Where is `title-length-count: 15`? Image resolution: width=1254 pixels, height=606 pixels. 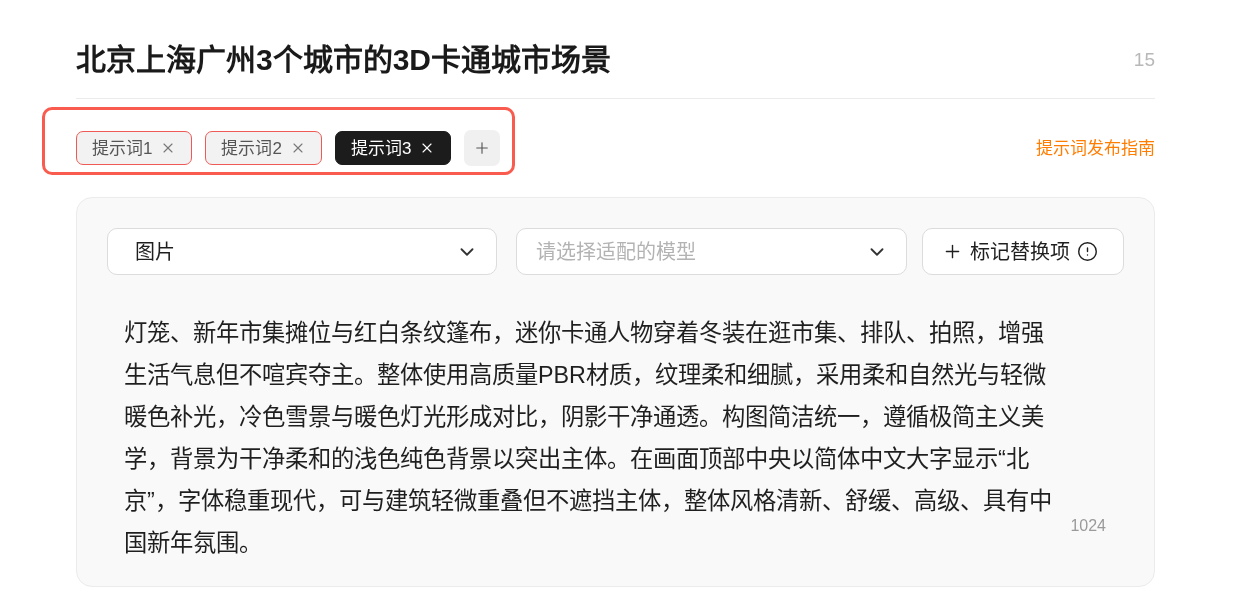
title-length-count: 15 is located at coordinates (1144, 60).